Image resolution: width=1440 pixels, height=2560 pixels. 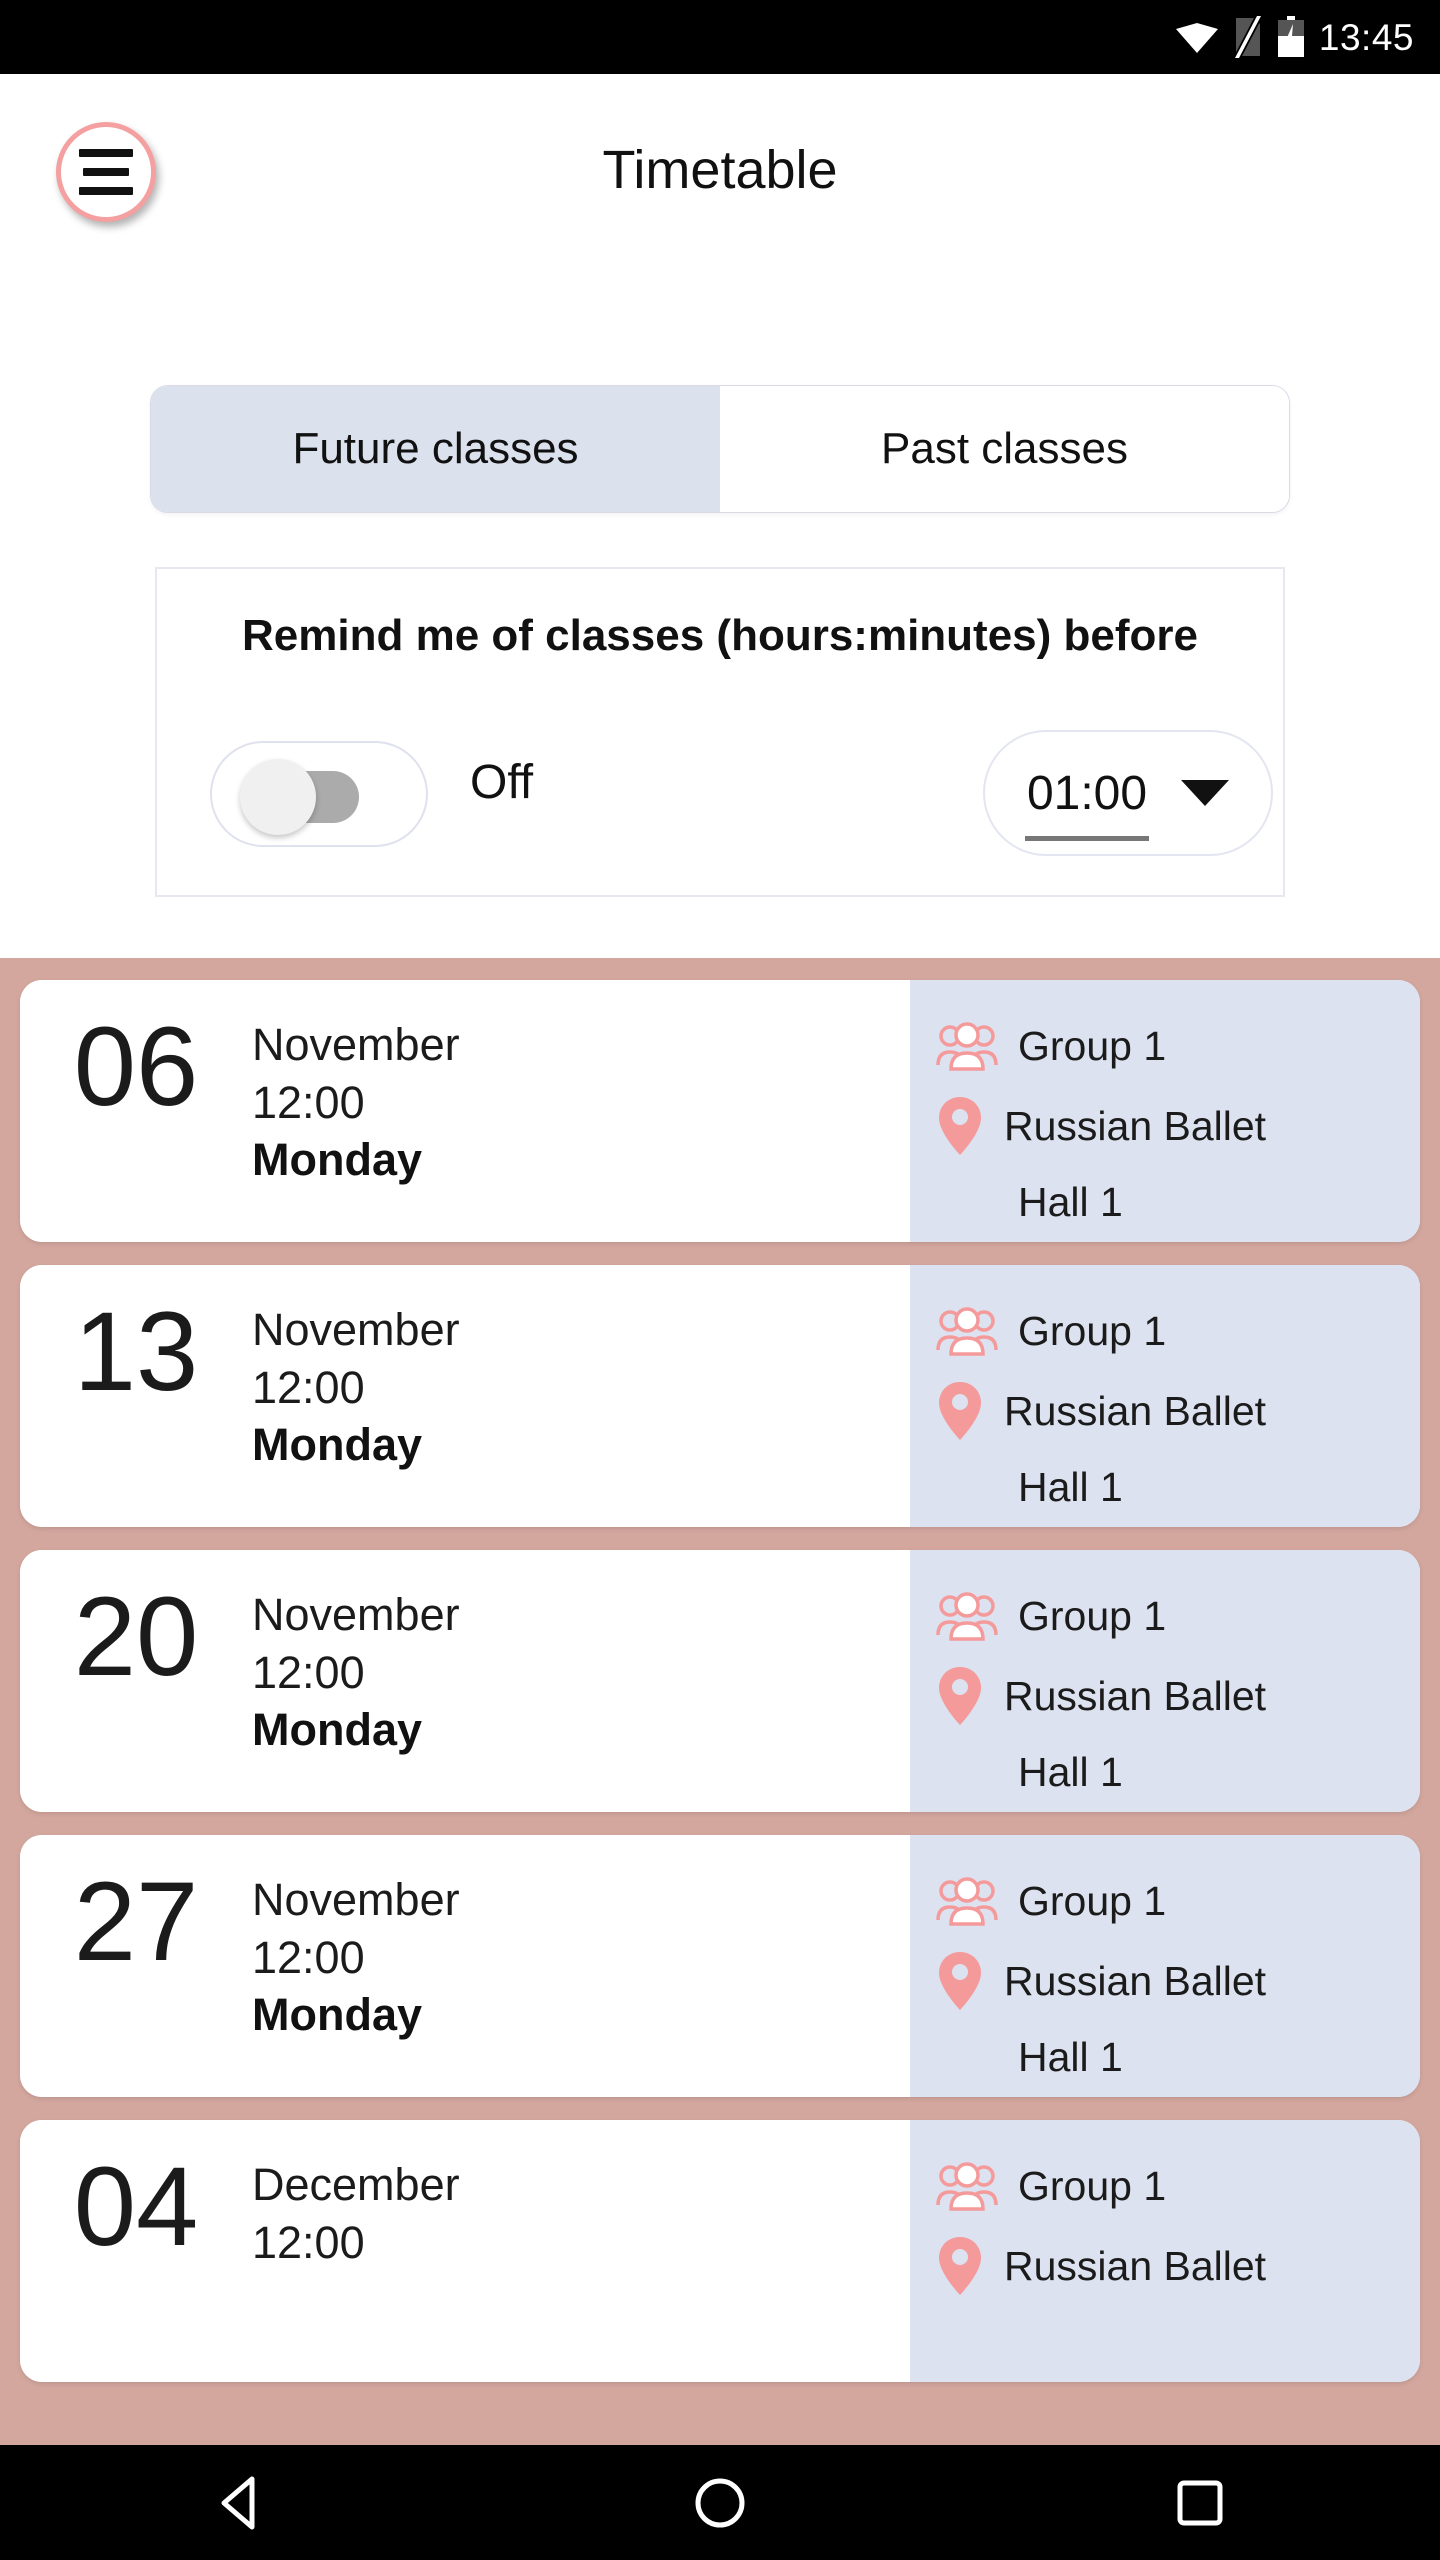 What do you see at coordinates (1196, 38) in the screenshot?
I see `wifi-icon` at bounding box center [1196, 38].